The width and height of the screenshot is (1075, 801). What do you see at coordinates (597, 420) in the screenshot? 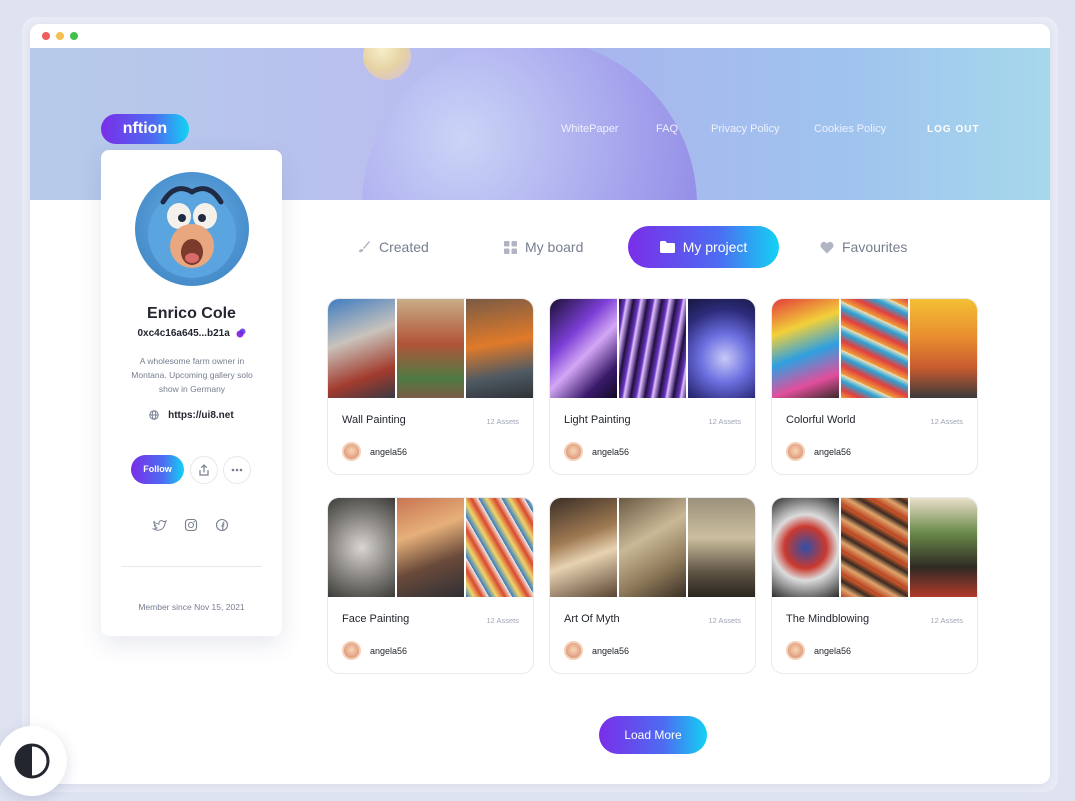
I see `project-title: Light Painting` at bounding box center [597, 420].